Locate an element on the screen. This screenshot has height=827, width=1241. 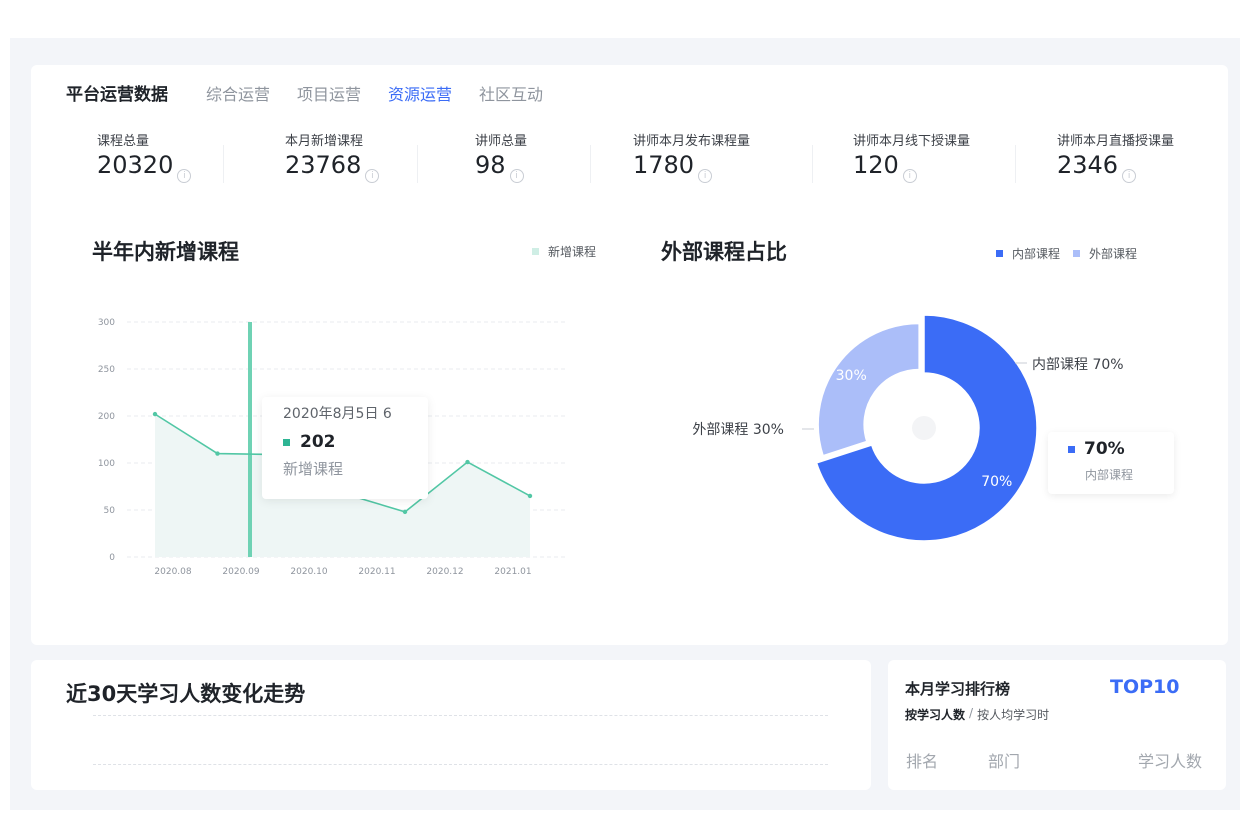
outer-label-internal: 内部课程 70% is located at coordinates (1078, 365).